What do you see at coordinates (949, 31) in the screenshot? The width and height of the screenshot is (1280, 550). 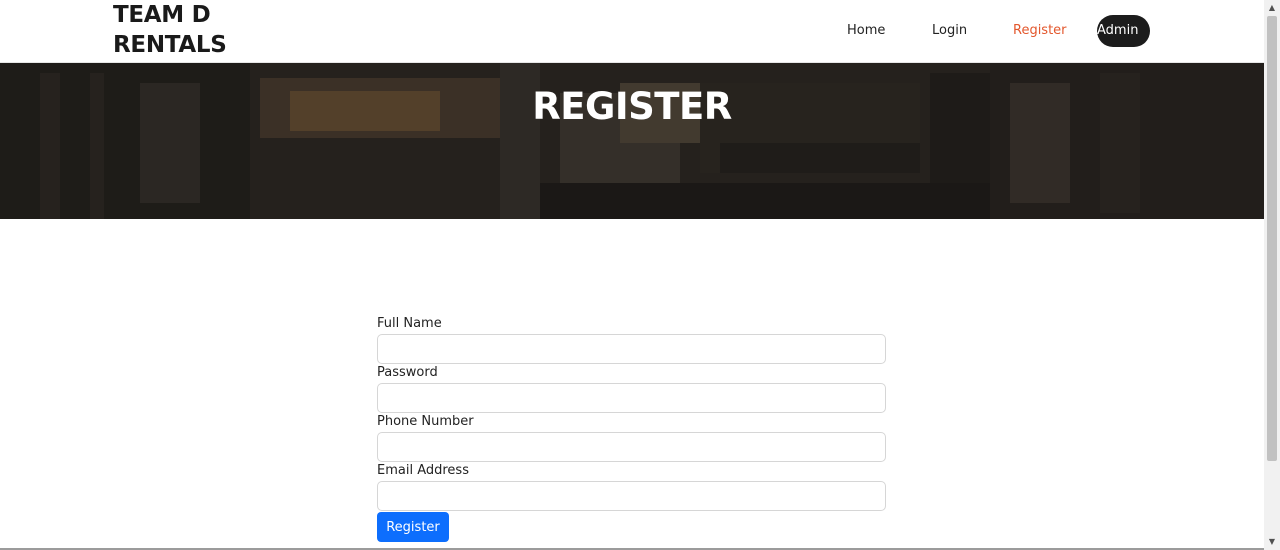 I see `nav-login-link: Login` at bounding box center [949, 31].